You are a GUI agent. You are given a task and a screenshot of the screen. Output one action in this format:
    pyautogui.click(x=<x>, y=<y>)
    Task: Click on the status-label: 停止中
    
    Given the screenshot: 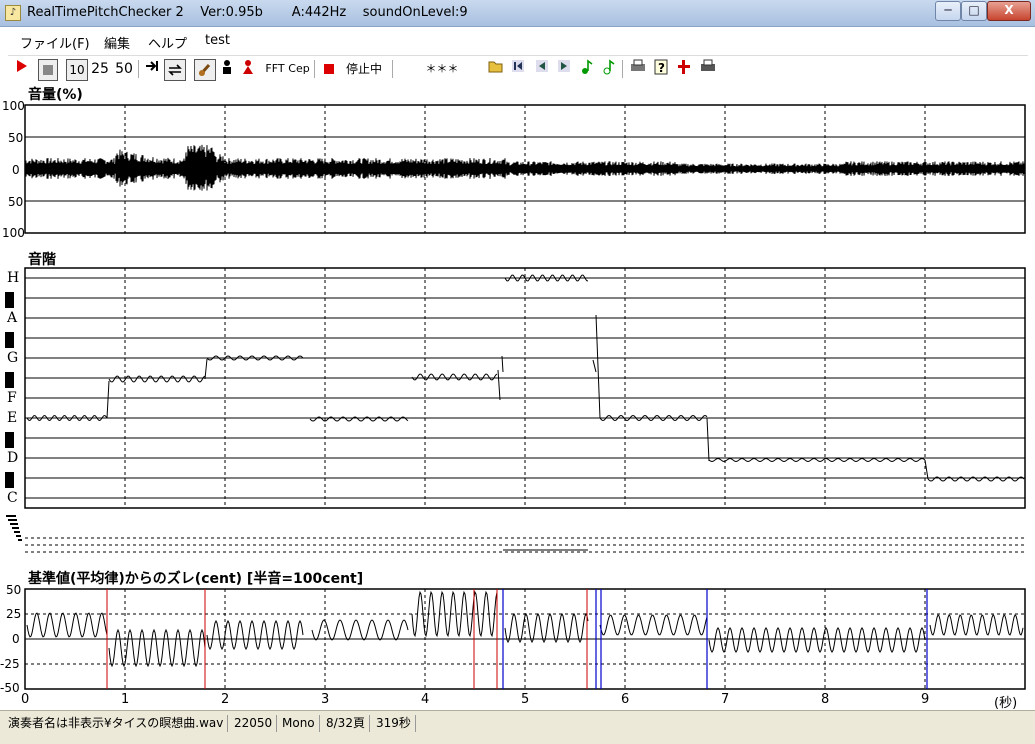 What is the action you would take?
    pyautogui.click(x=363, y=69)
    